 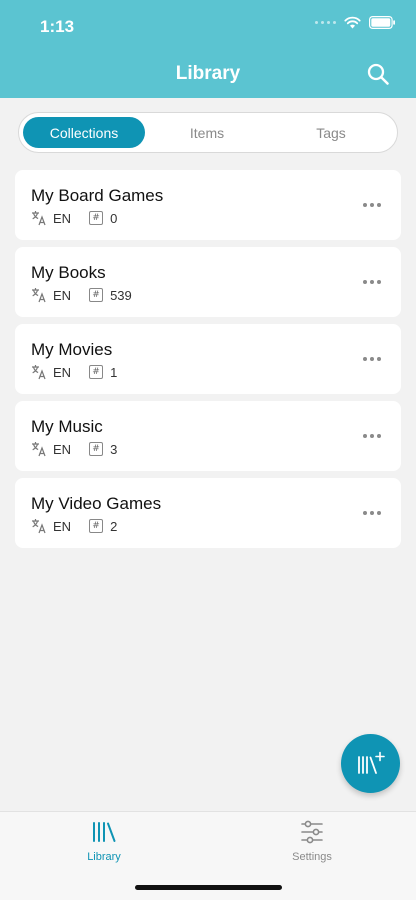 I want to click on collection-card: My Music EN # 3, so click(x=208, y=436).